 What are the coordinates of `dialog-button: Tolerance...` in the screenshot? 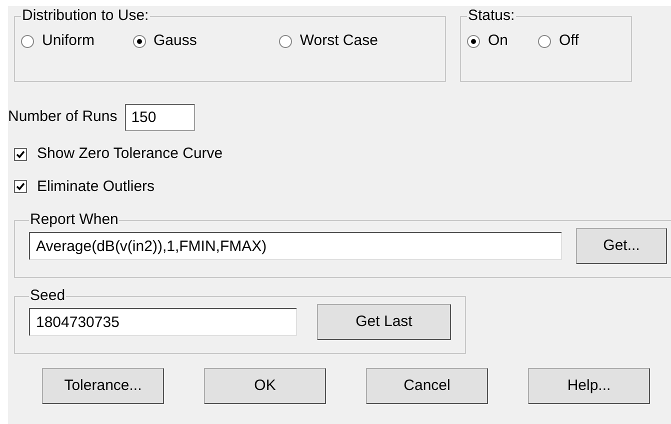 It's located at (103, 386).